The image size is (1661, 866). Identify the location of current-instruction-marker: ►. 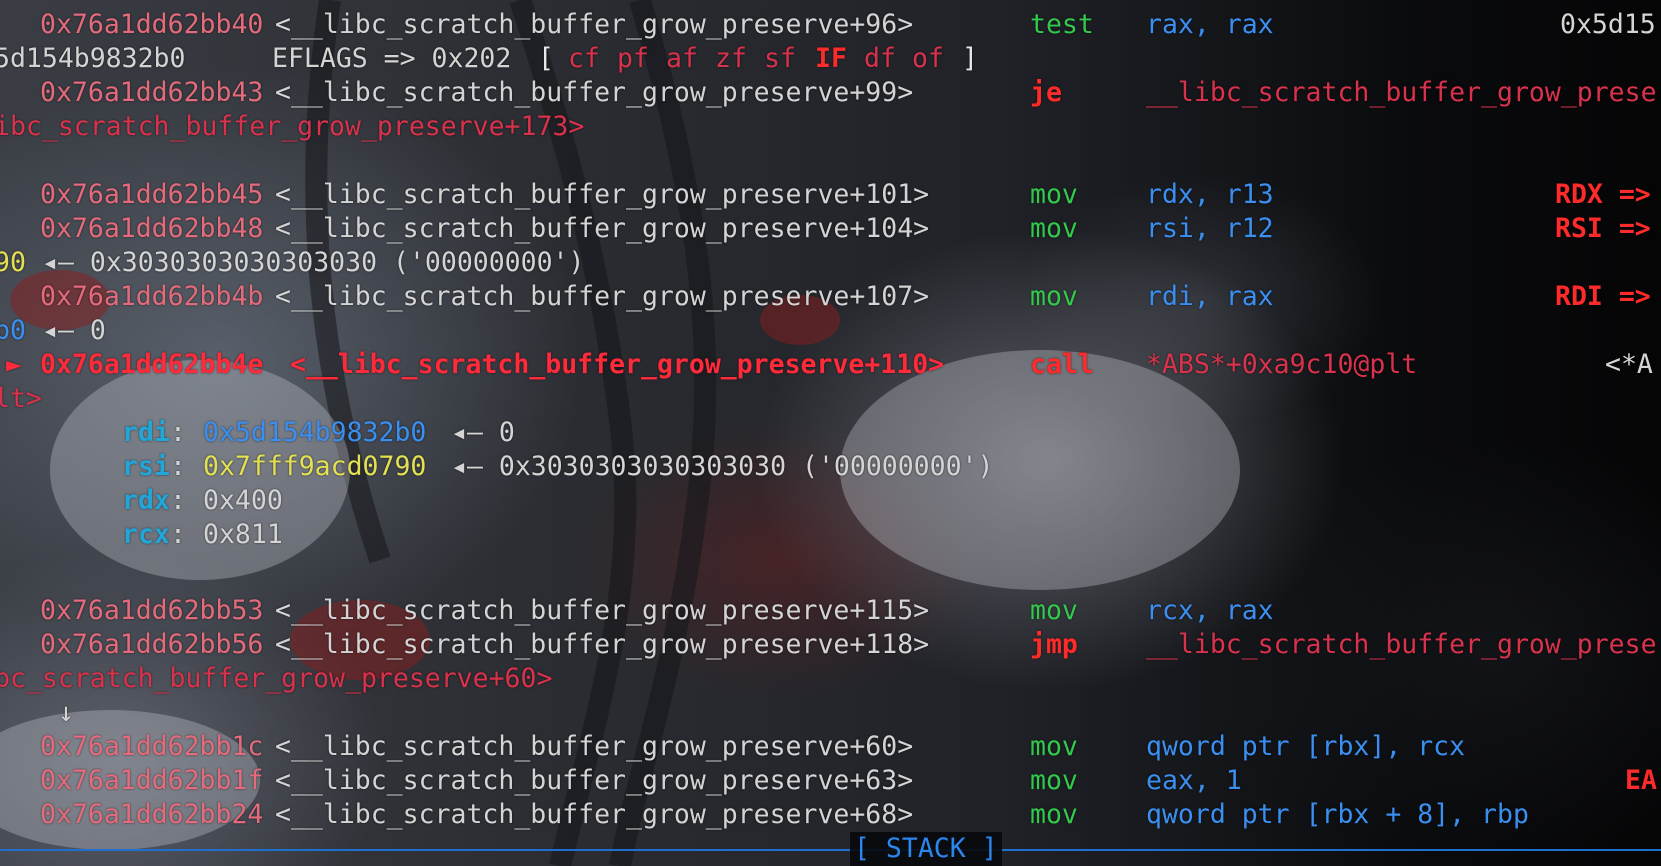
(14, 364).